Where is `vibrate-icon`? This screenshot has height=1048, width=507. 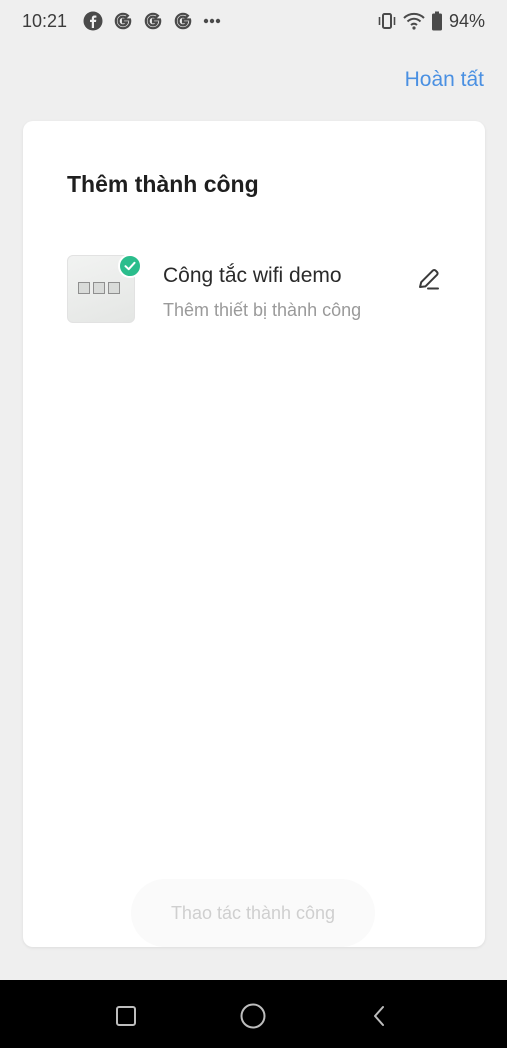
vibrate-icon is located at coordinates (387, 21).